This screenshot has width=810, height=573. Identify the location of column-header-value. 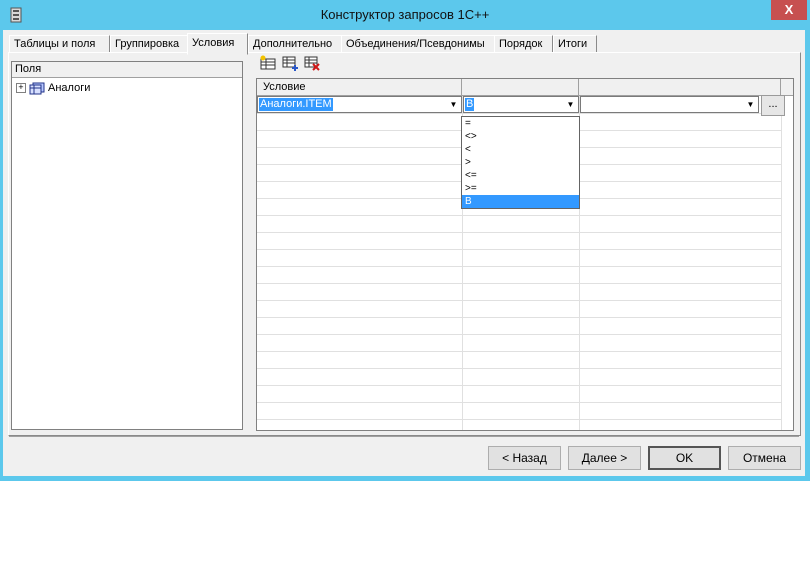
(680, 87).